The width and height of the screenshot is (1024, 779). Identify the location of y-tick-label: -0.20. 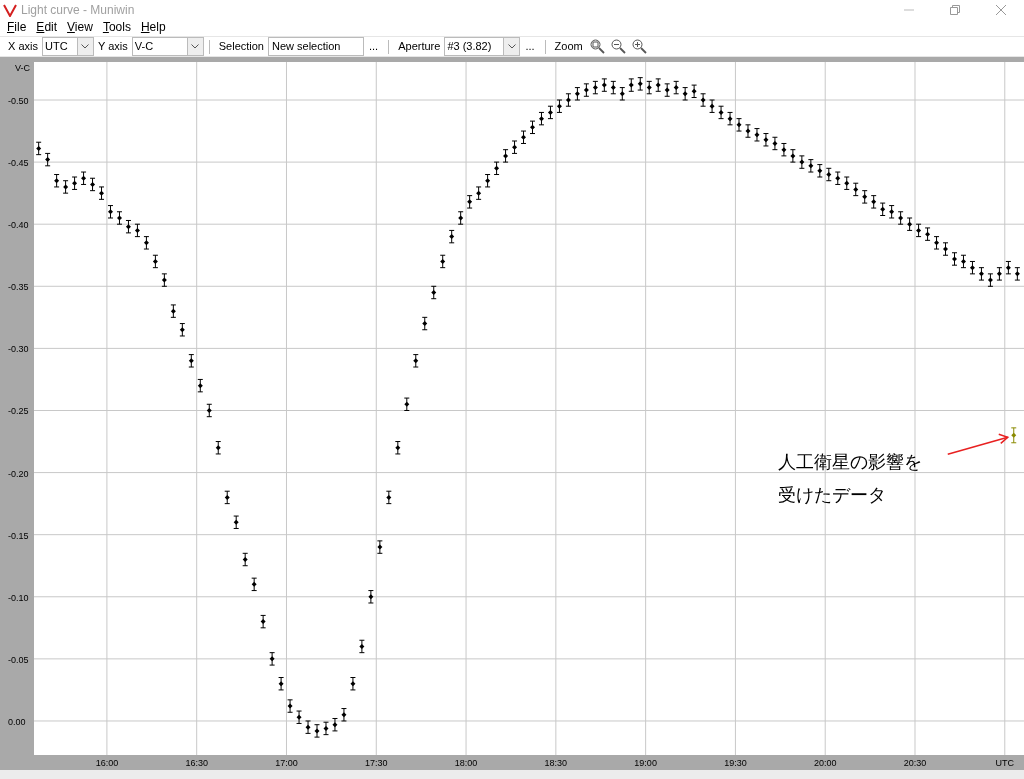
(18, 473).